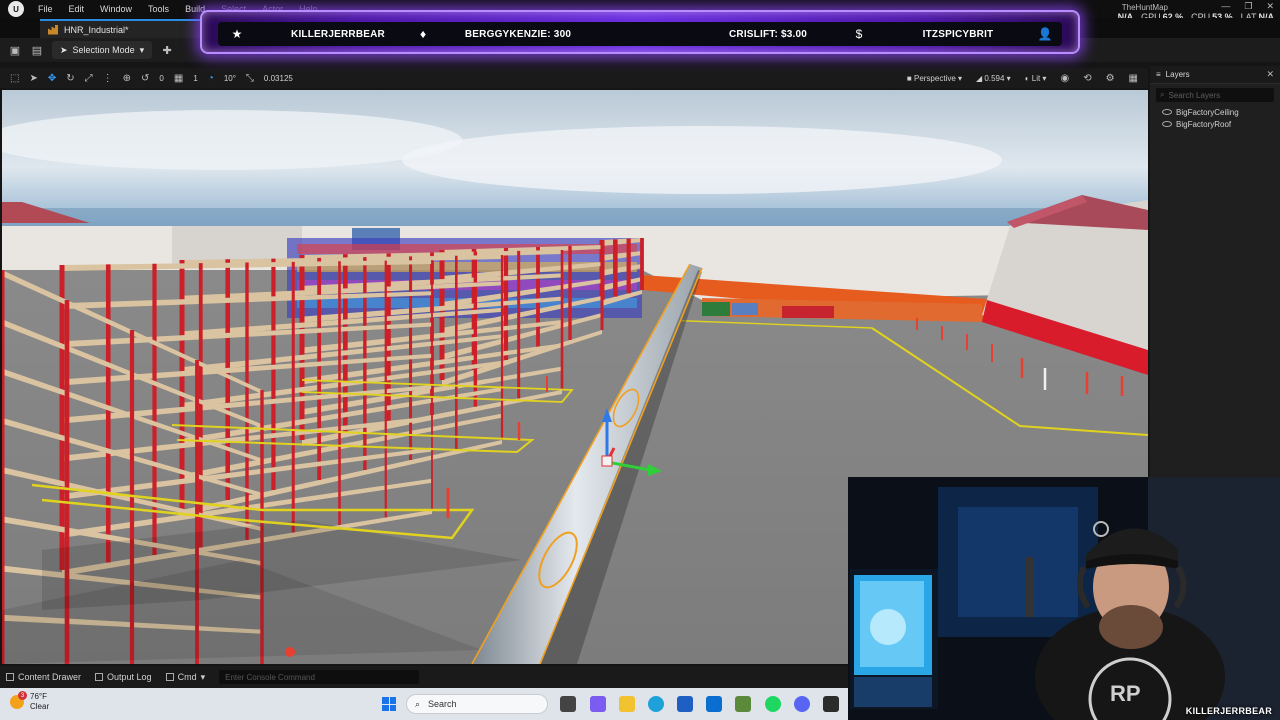 The height and width of the screenshot is (720, 1280). Describe the element at coordinates (230, 78) in the screenshot. I see `angle-snap-value: 10°` at that location.